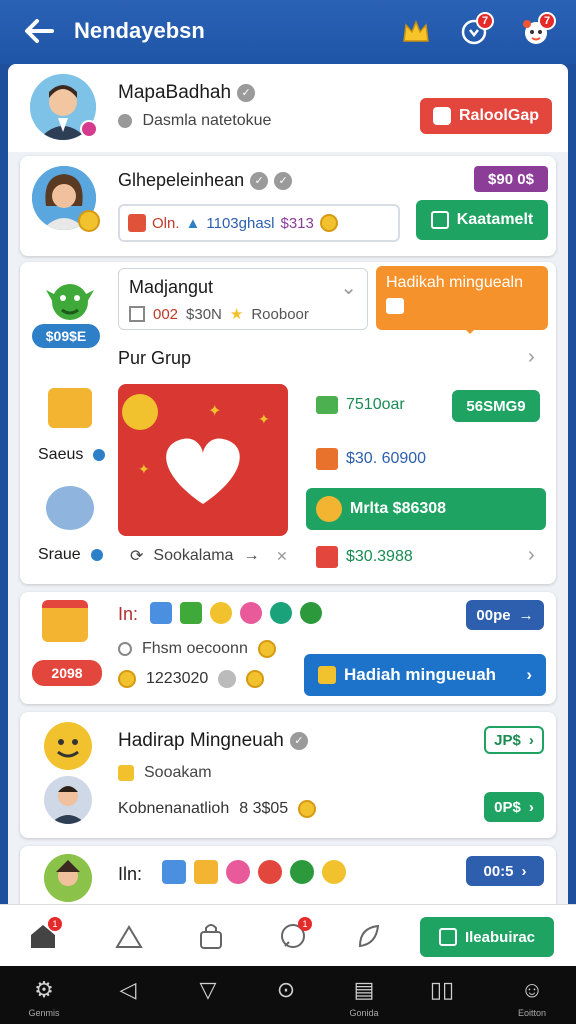 The image size is (576, 1024). I want to click on coin-tag: 2098, so click(67, 673).